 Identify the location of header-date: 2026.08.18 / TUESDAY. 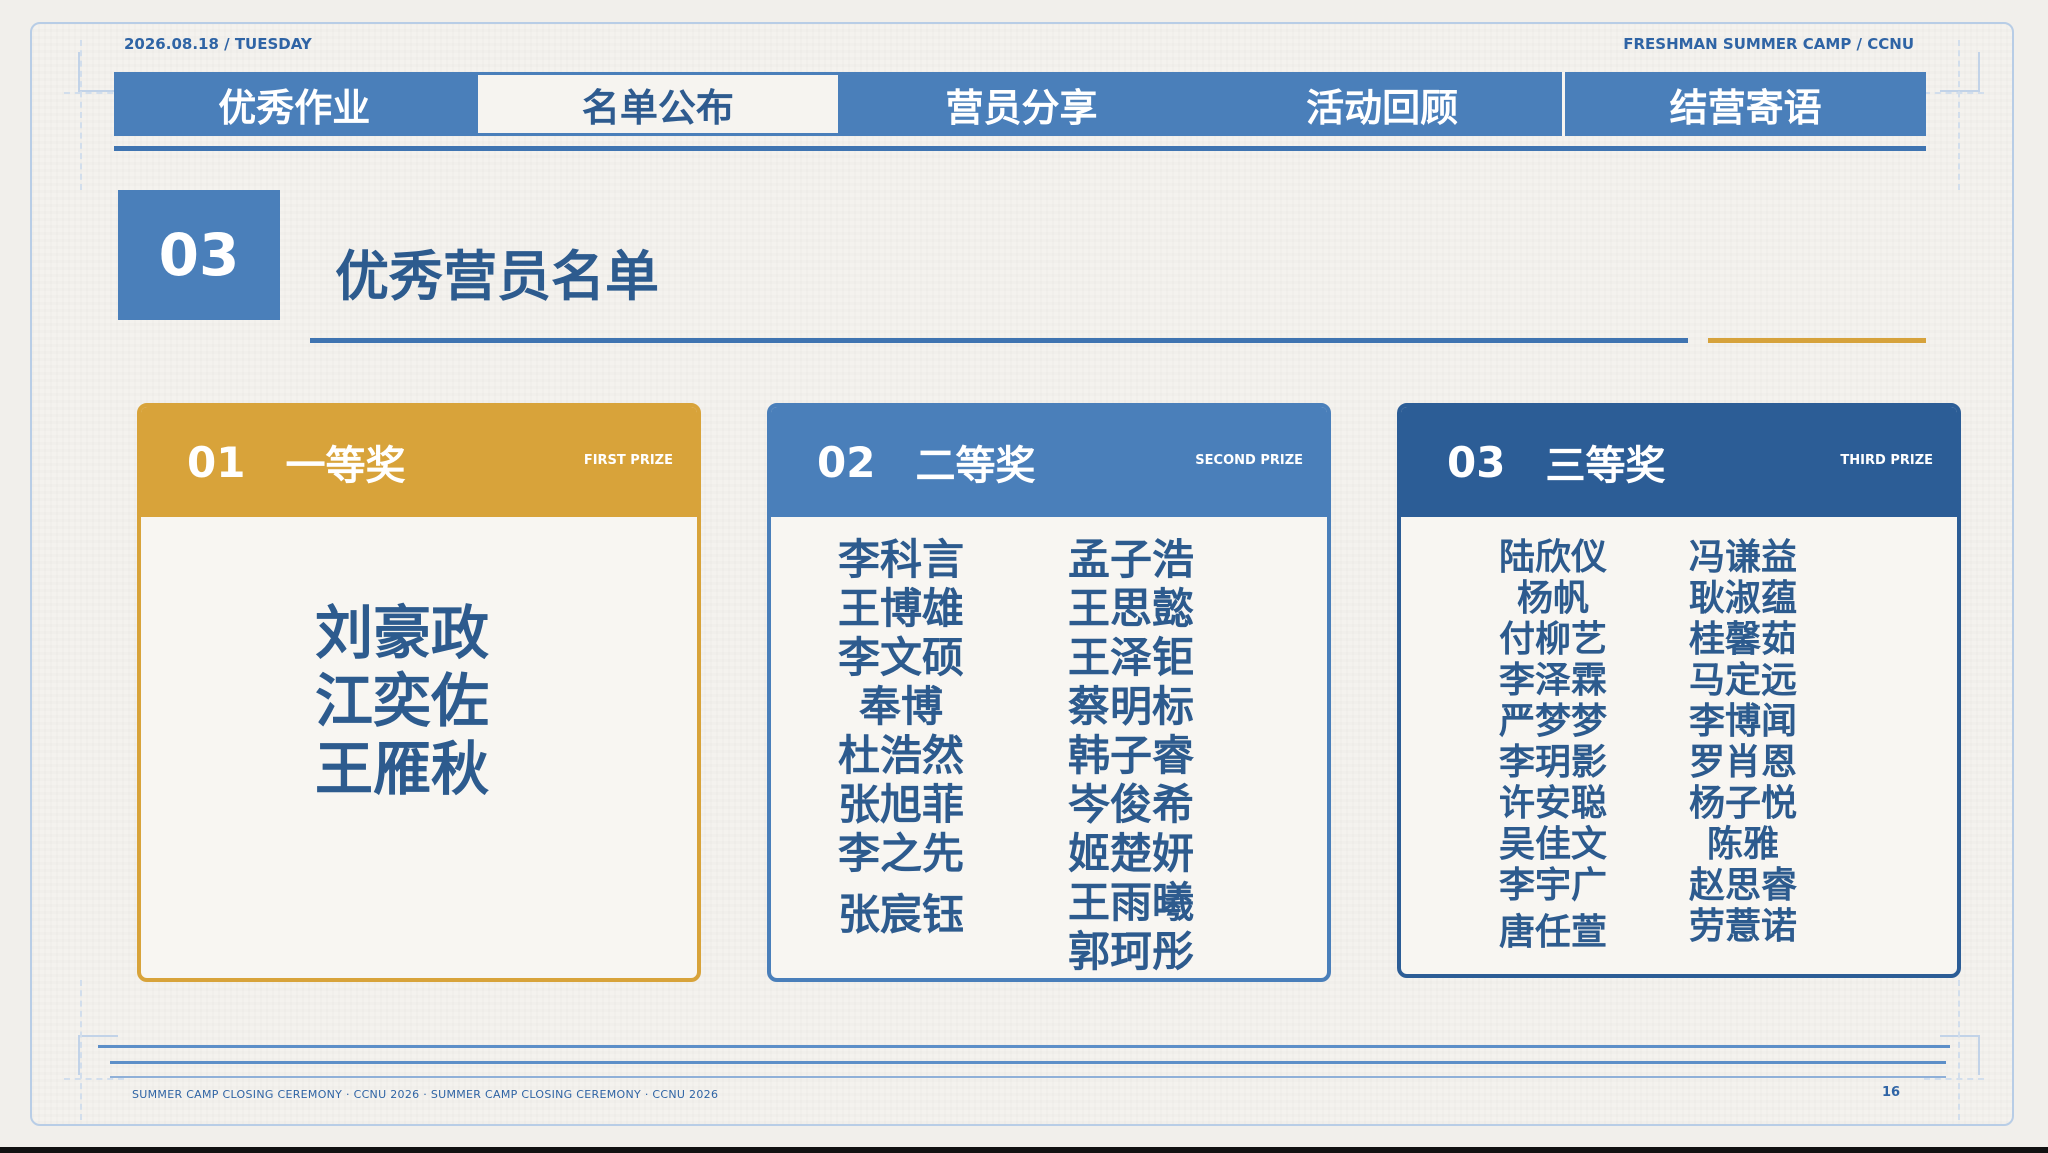
(218, 44).